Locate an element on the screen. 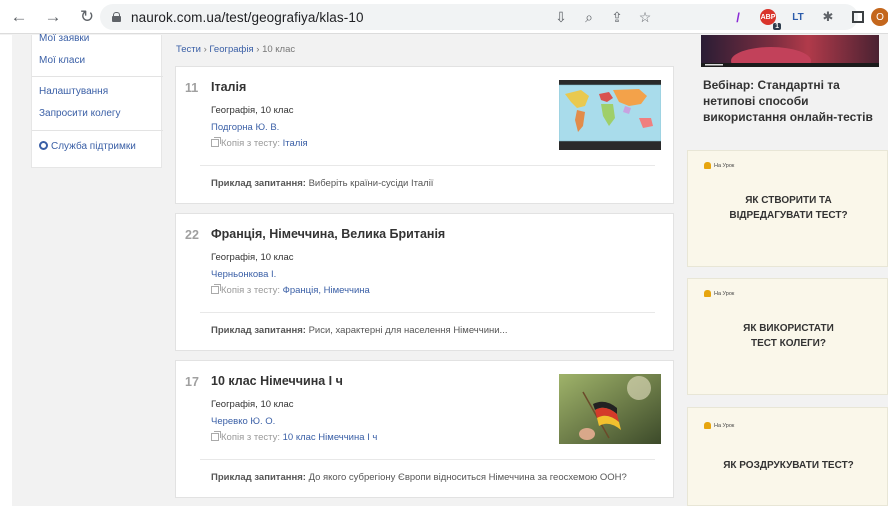 This screenshot has height=506, width=888. side-panel-icon is located at coordinates (858, 17).